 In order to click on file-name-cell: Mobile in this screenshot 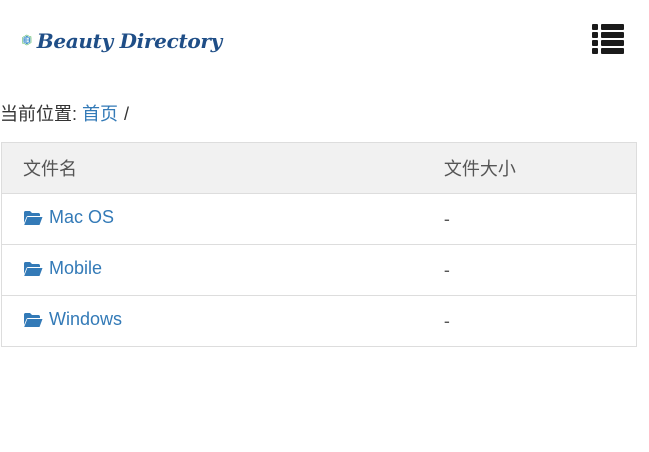, I will do `click(211, 270)`.